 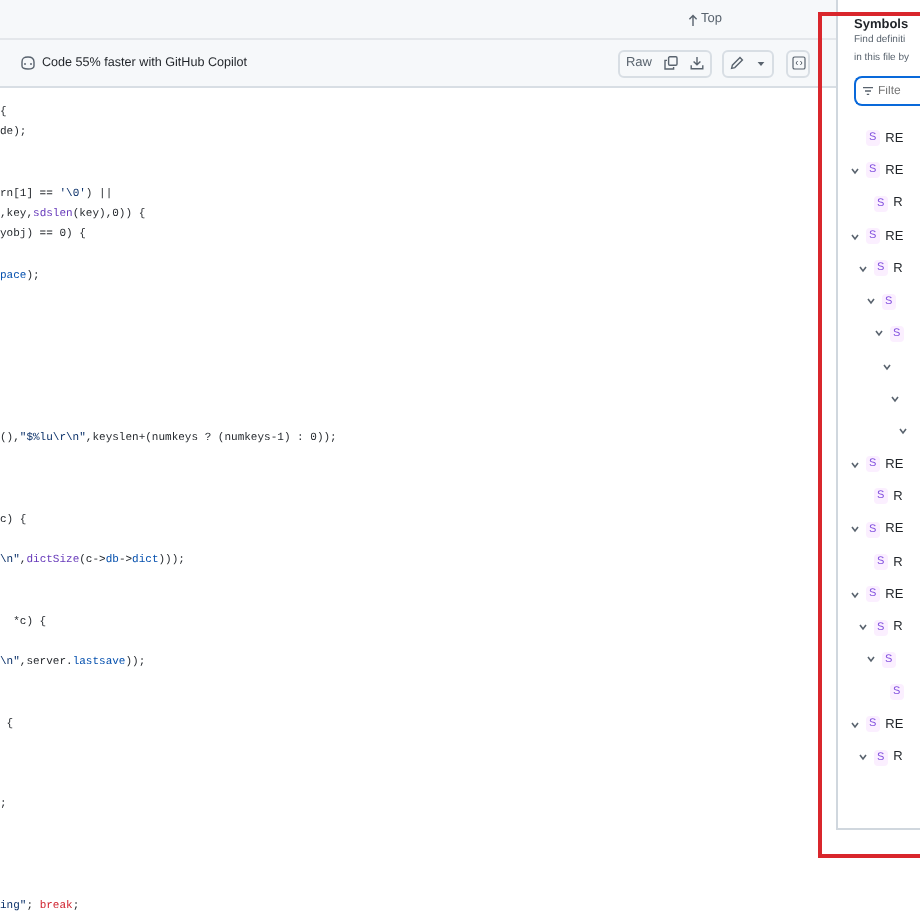 I want to click on arrow-up-icon, so click(x=692, y=19).